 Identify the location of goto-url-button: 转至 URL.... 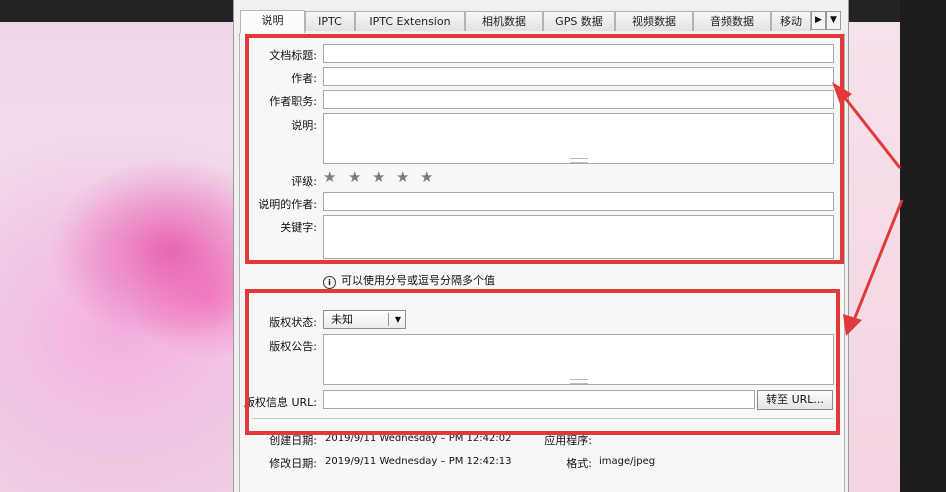
(795, 400).